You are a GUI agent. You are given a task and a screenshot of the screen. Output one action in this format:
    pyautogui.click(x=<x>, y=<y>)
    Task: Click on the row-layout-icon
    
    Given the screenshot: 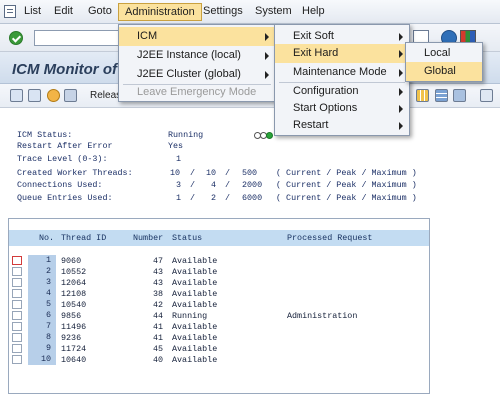 What is the action you would take?
    pyautogui.click(x=441, y=95)
    